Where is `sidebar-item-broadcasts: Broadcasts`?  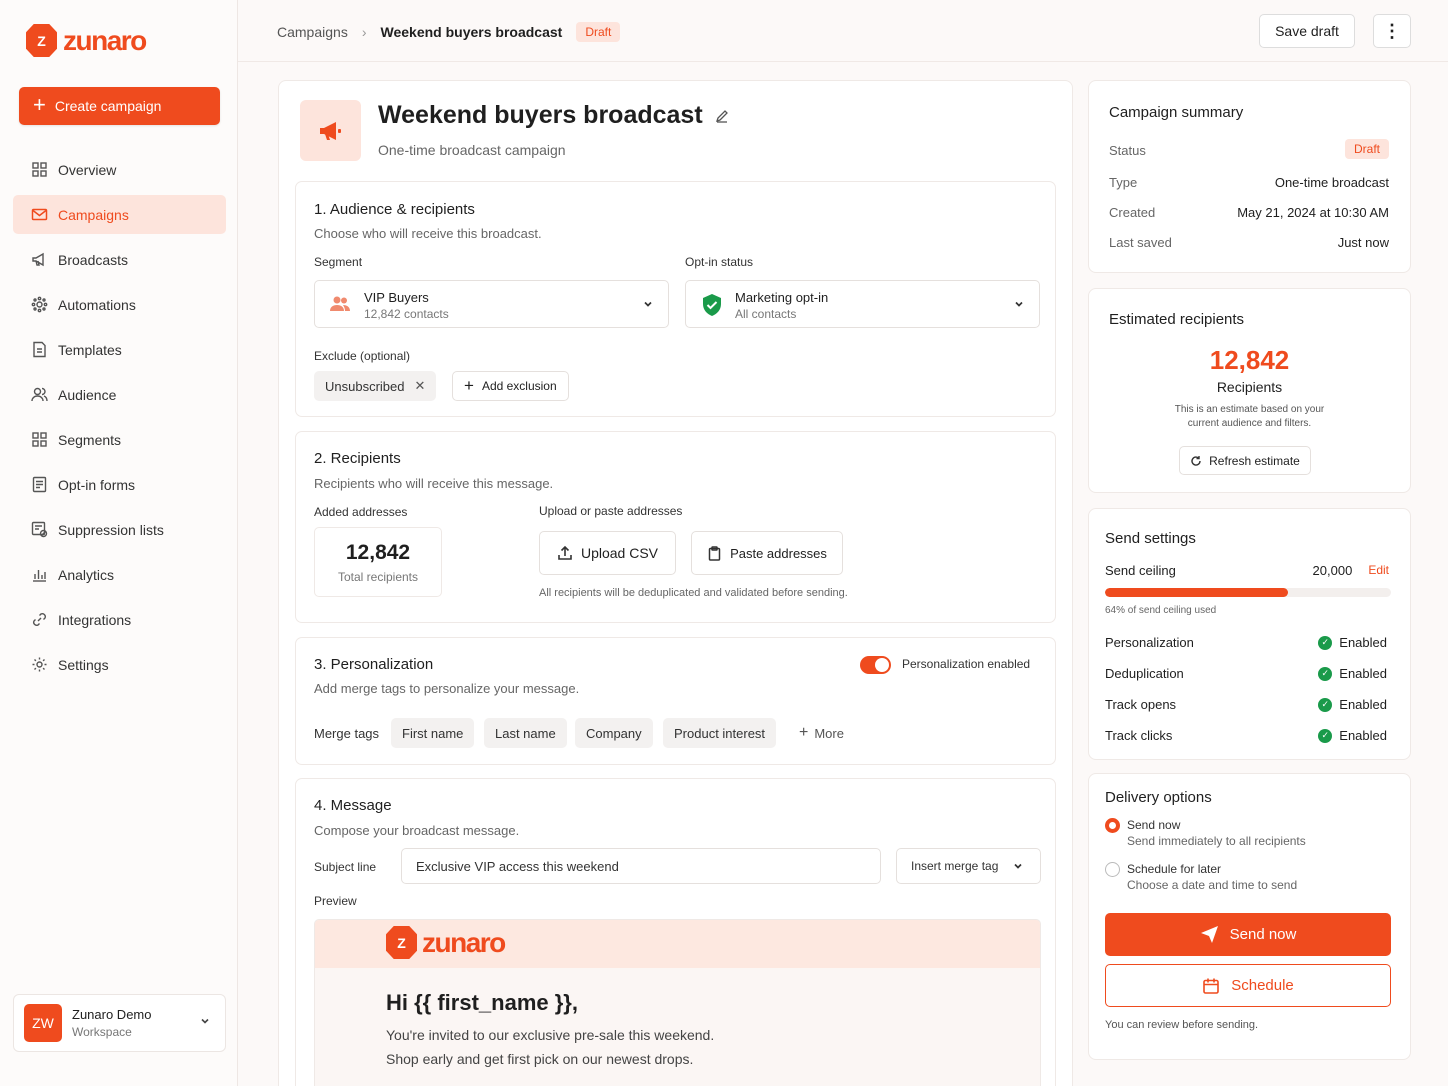 sidebar-item-broadcasts: Broadcasts is located at coordinates (119, 259).